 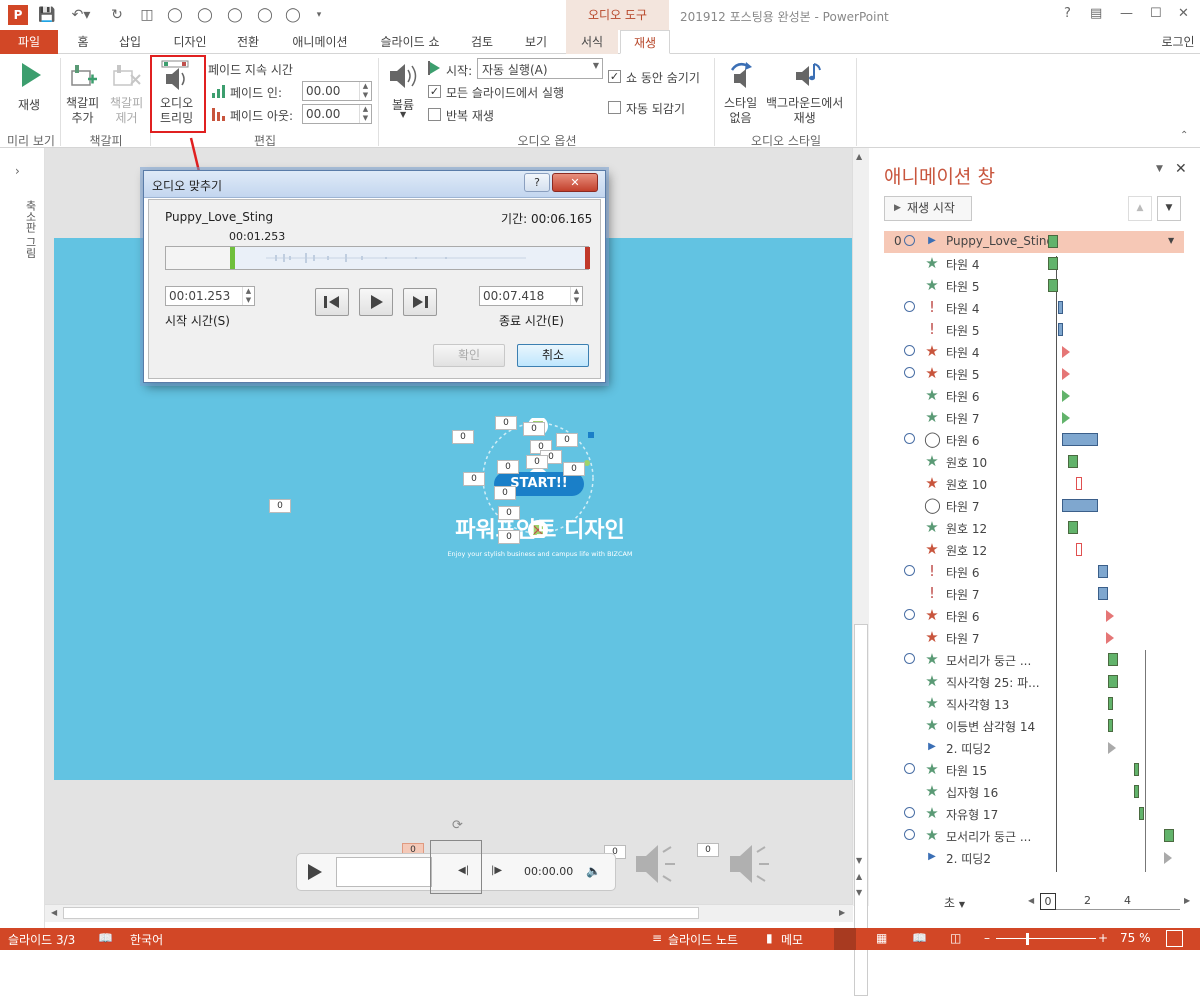 What do you see at coordinates (54, 912) in the screenshot?
I see `scroll-left-icon: ◀` at bounding box center [54, 912].